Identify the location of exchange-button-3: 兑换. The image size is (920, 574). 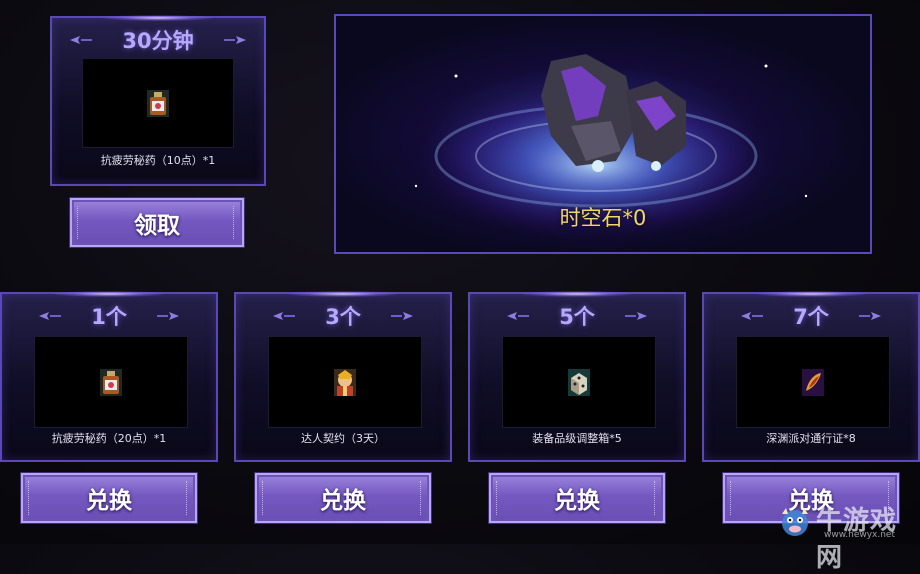
(577, 498).